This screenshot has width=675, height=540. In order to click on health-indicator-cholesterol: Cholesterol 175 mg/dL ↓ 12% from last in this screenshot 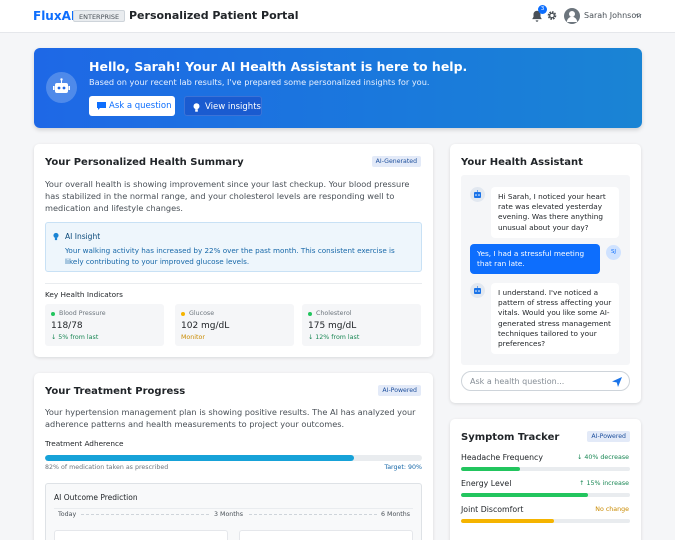, I will do `click(361, 325)`.